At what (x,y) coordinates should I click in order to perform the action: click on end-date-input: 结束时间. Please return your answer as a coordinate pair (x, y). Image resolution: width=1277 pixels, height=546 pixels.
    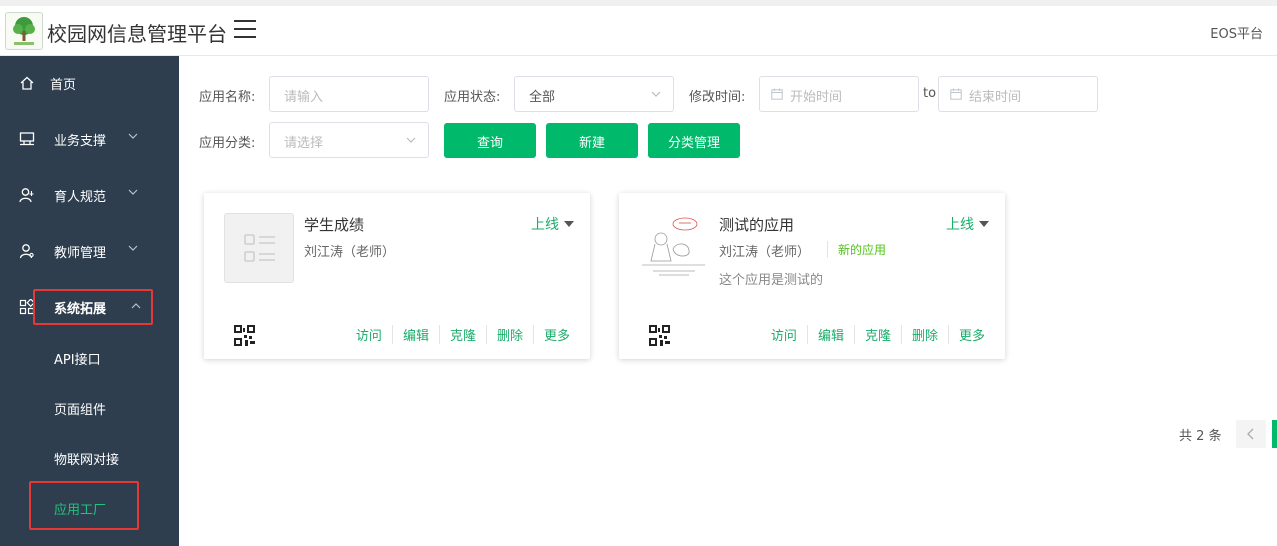
    Looking at the image, I should click on (1018, 94).